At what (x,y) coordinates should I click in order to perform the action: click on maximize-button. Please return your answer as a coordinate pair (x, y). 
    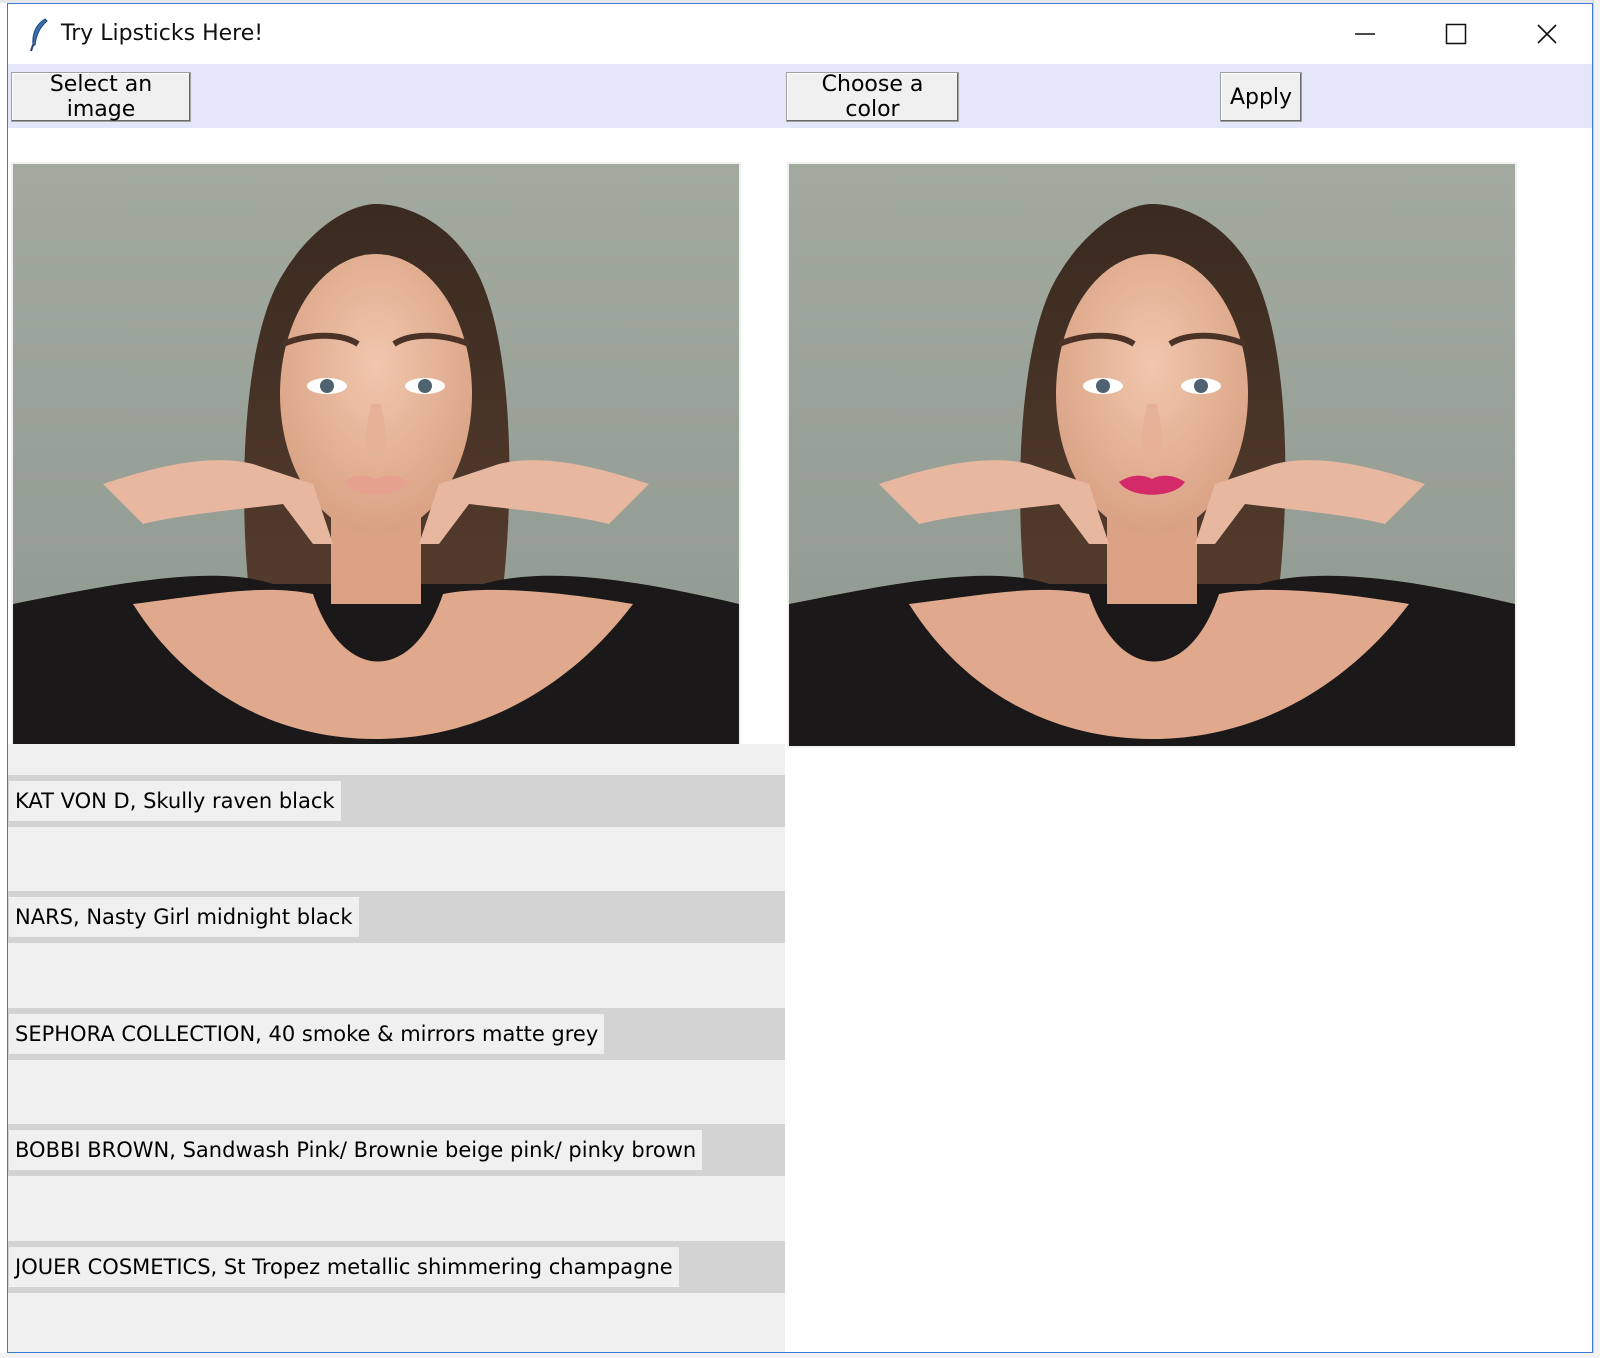
    Looking at the image, I should click on (1456, 34).